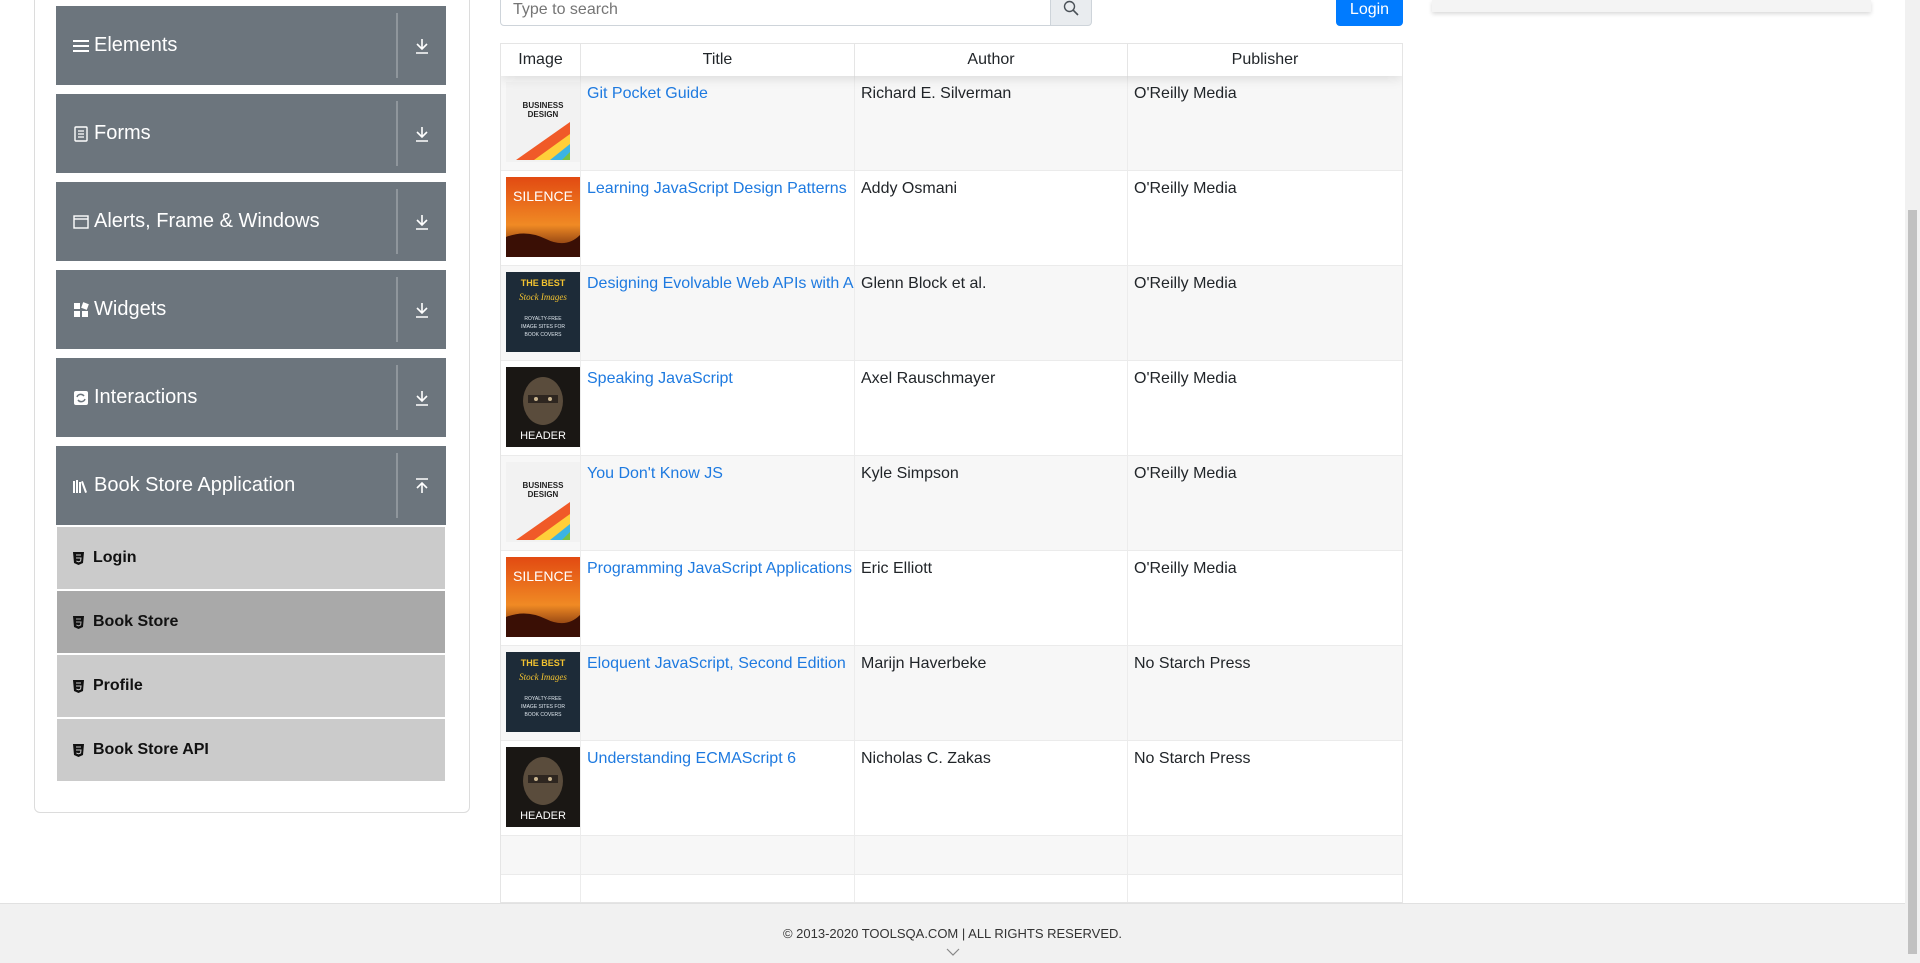 This screenshot has height=963, width=1920. Describe the element at coordinates (1912, 582) in the screenshot. I see `scrollbar-thumb` at that location.